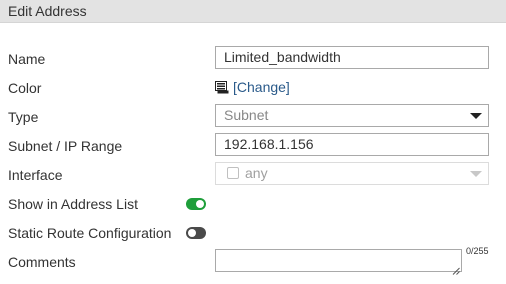  I want to click on interface-label: Interface, so click(35, 175).